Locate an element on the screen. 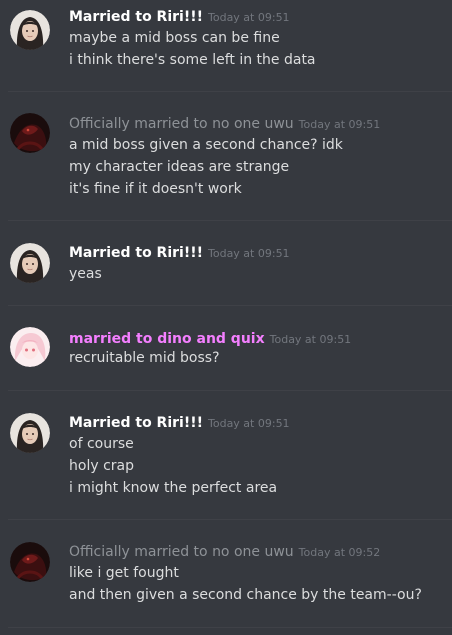  message-text: yeas is located at coordinates (85, 274).